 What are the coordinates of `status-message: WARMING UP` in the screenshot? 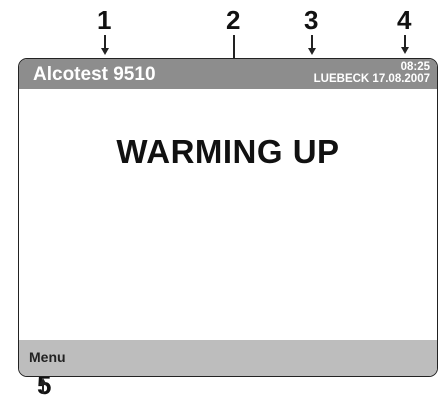 It's located at (228, 151).